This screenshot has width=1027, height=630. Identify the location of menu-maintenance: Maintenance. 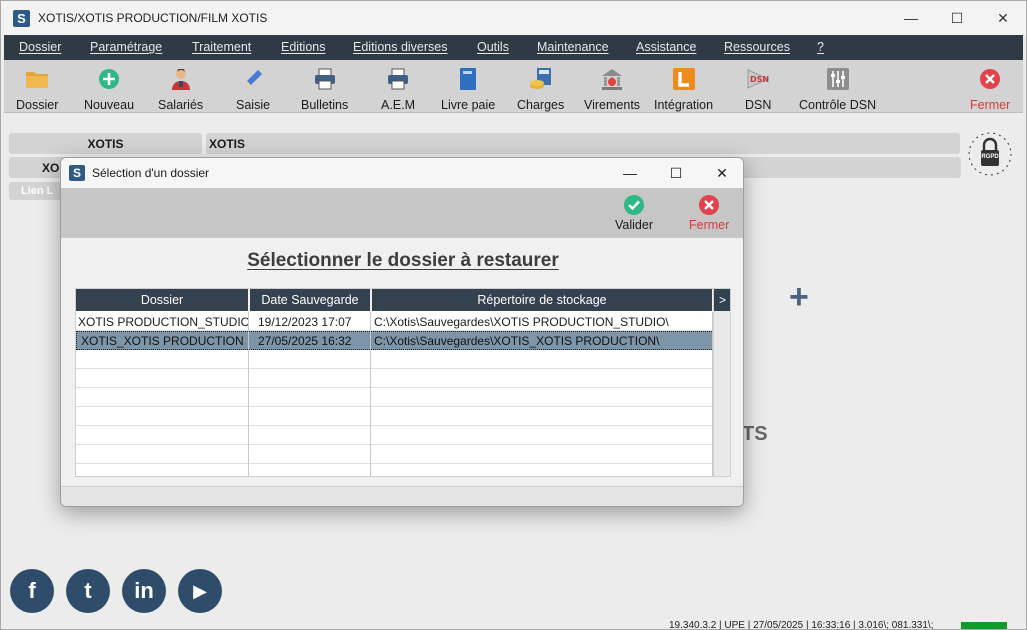
(573, 47).